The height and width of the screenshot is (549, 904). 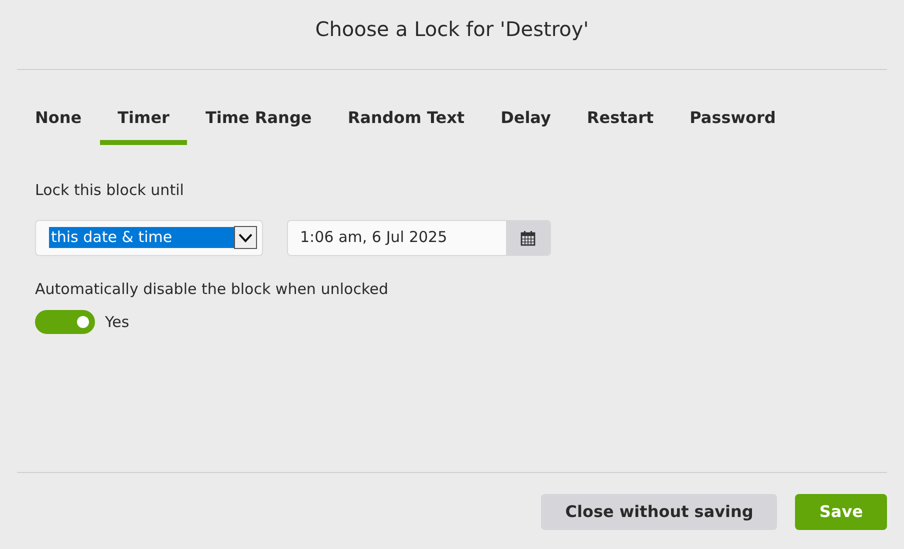 What do you see at coordinates (406, 121) in the screenshot?
I see `tab: Random Text` at bounding box center [406, 121].